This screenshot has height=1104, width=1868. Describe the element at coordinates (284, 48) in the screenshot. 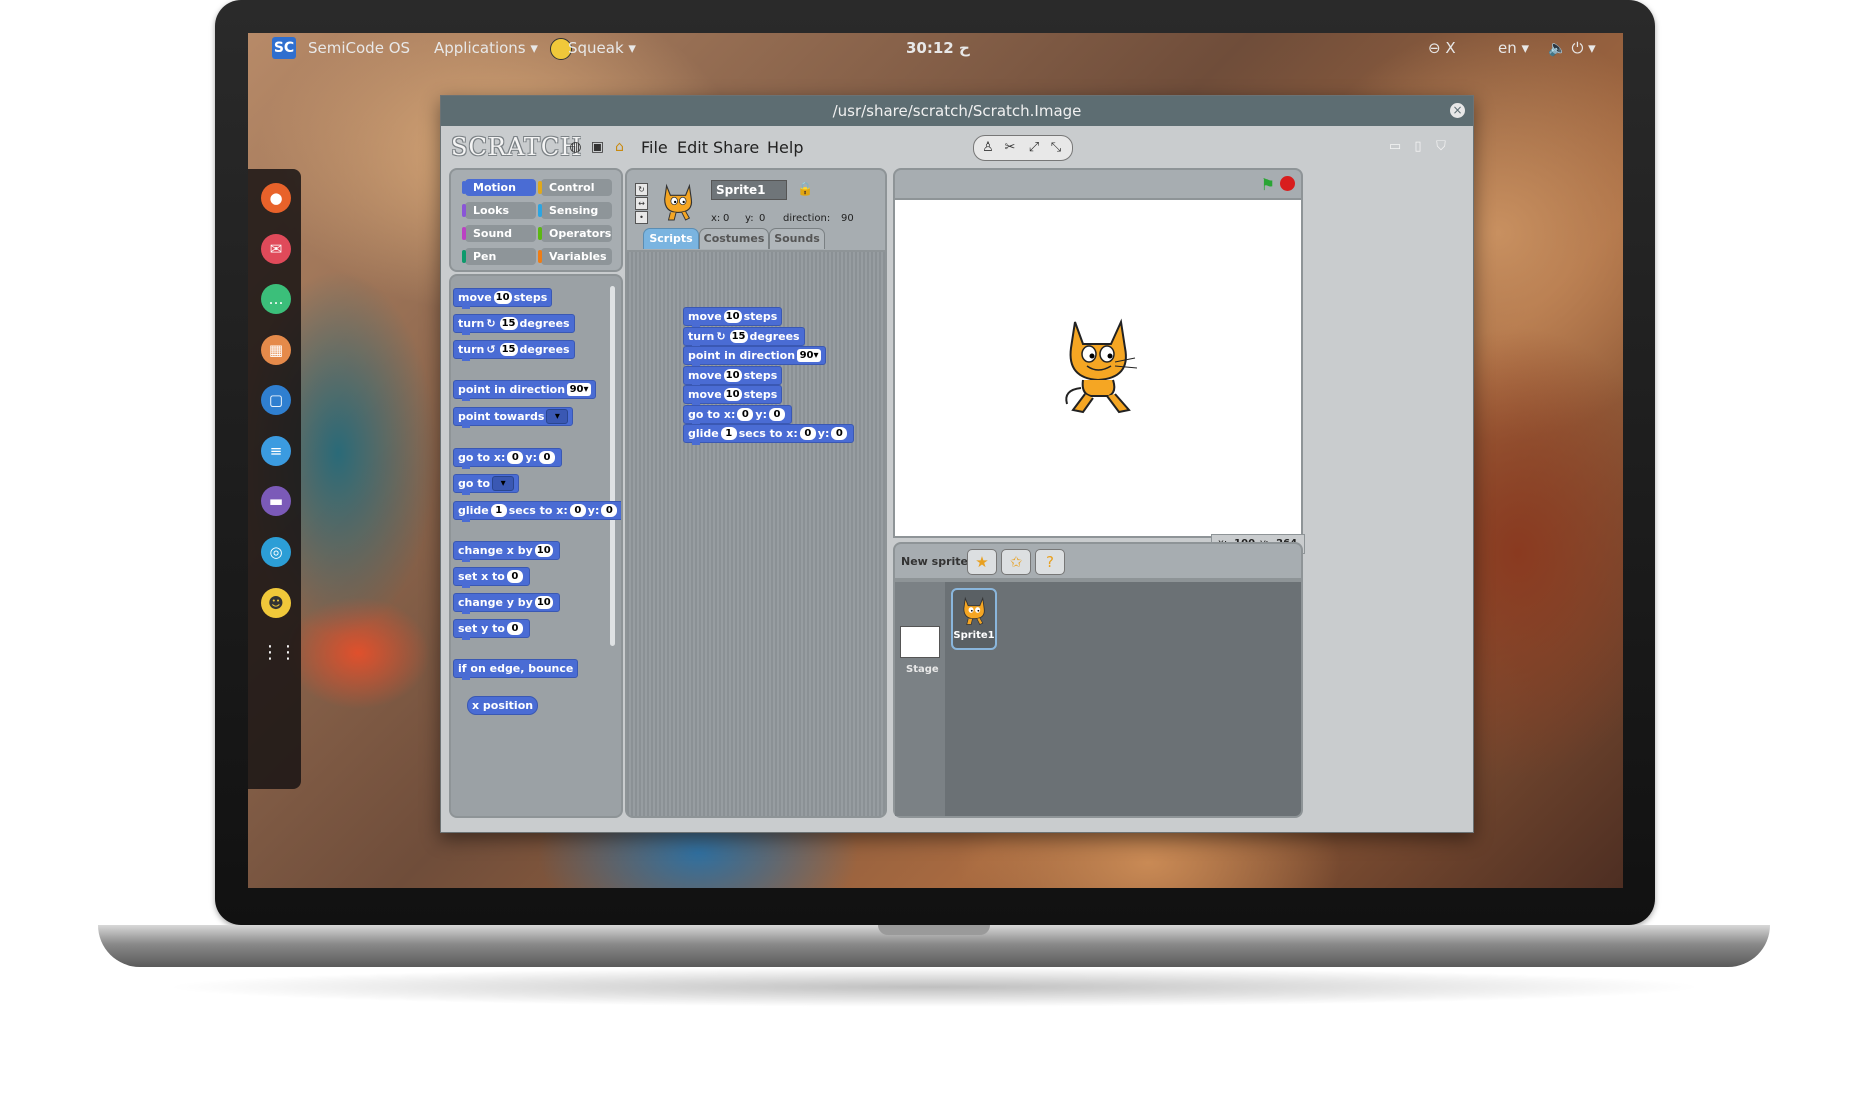

I see `os-logo-icon: SC` at that location.